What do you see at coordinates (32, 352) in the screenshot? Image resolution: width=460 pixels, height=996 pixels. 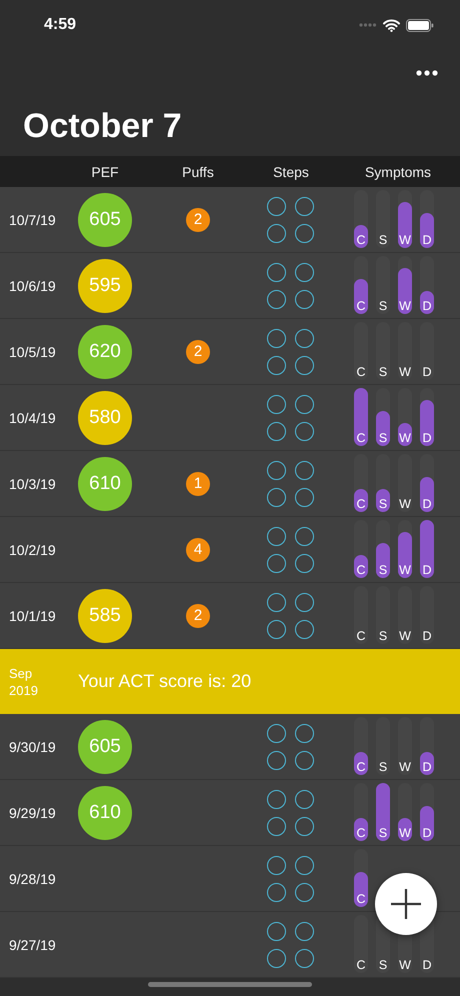 I see `date-label: 10/5/19` at bounding box center [32, 352].